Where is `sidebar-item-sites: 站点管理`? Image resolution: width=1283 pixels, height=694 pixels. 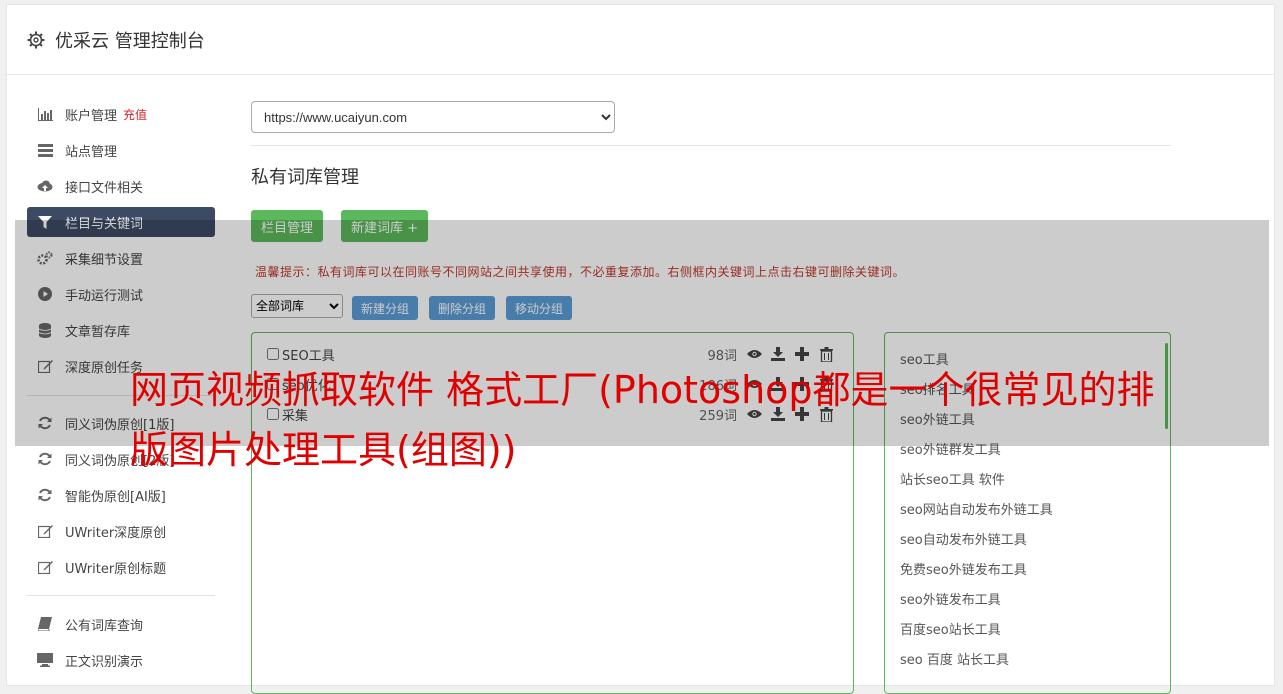 sidebar-item-sites: 站点管理 is located at coordinates (121, 150).